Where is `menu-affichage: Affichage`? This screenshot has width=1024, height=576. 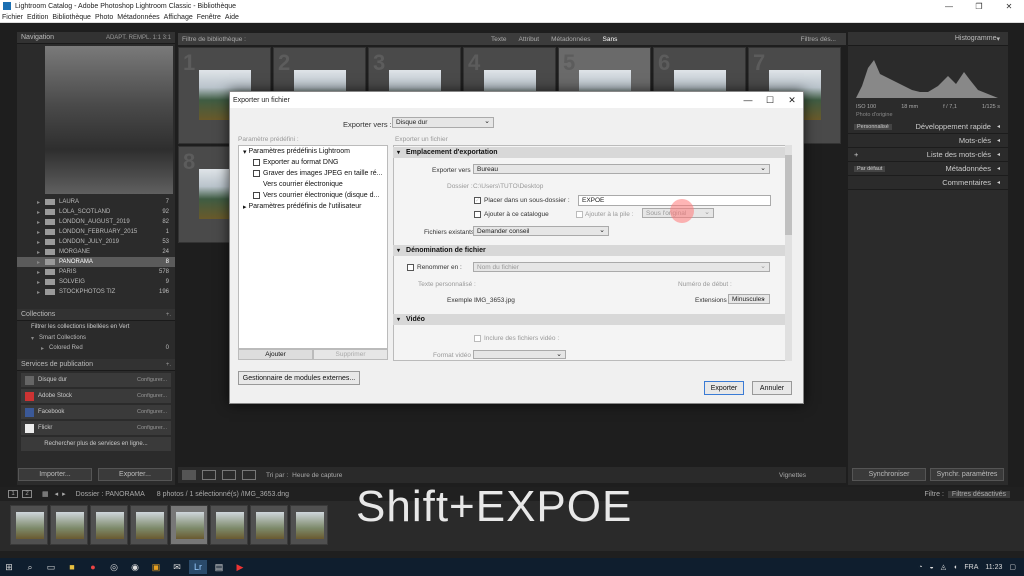
menu-affichage: Affichage is located at coordinates (178, 17).